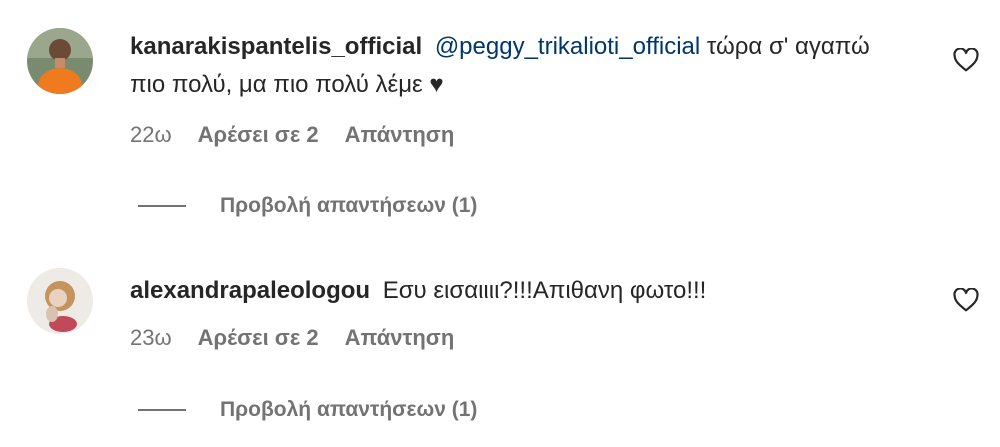 Image resolution: width=1000 pixels, height=447 pixels. I want to click on replies-divider-line, so click(162, 410).